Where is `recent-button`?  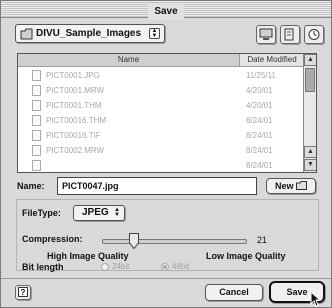 recent-button is located at coordinates (314, 34).